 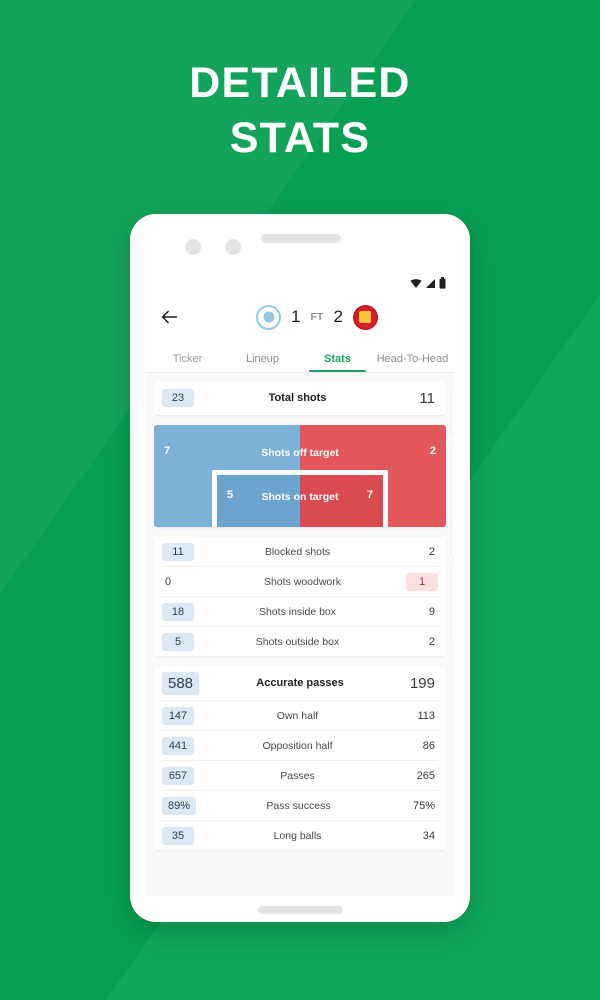 I want to click on stat-row-opposition-half: 441 Opposition half 86, so click(x=300, y=745).